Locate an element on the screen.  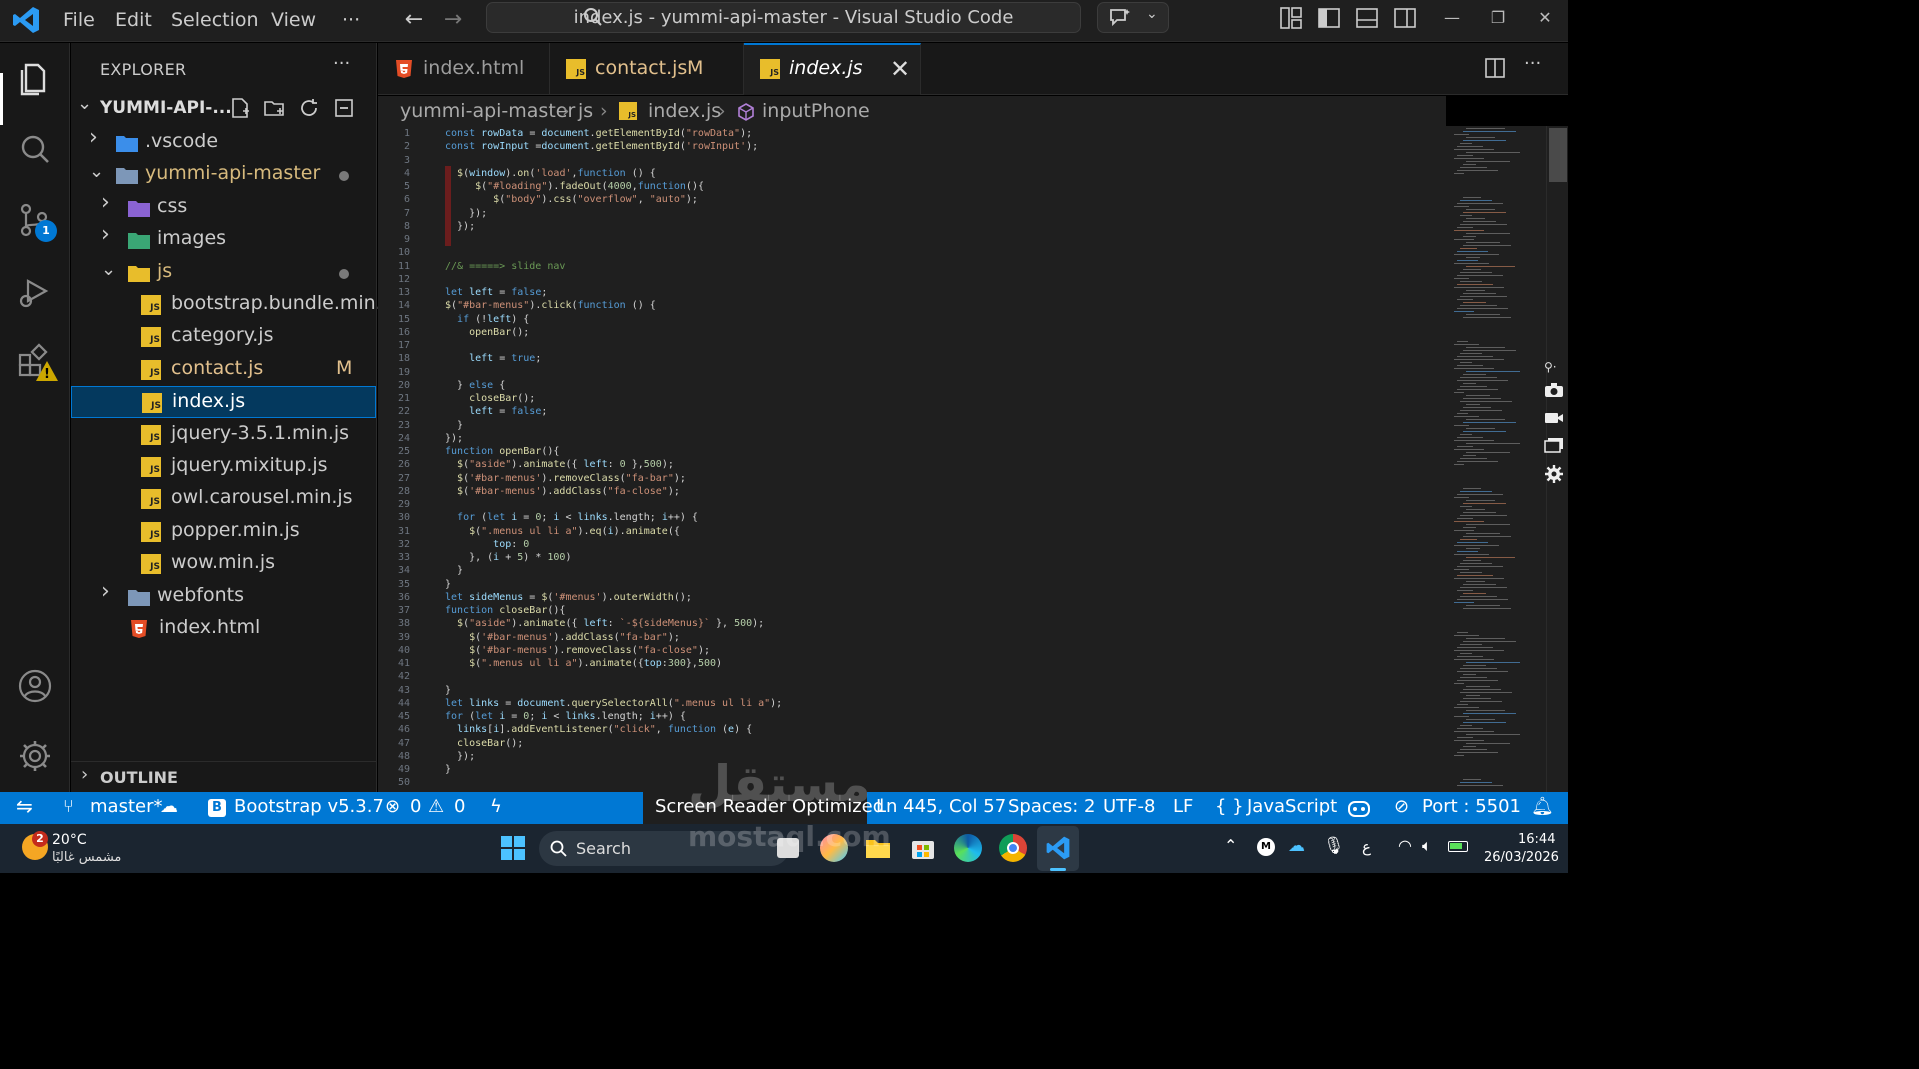
restore-icon: ❐ is located at coordinates (1498, 18).